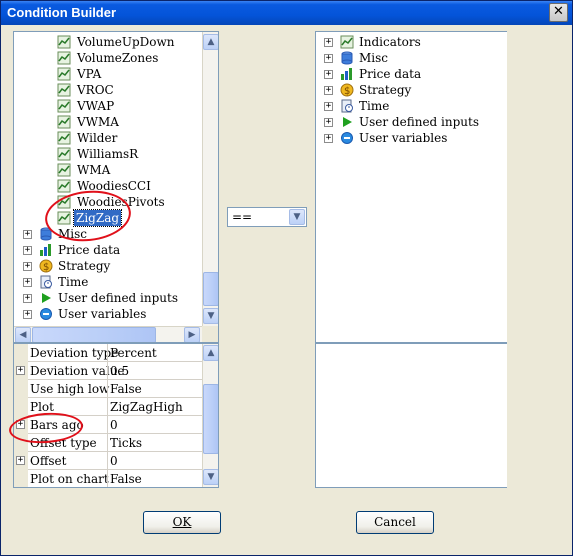 Image resolution: width=573 pixels, height=556 pixels. Describe the element at coordinates (42, 407) in the screenshot. I see `property-name: Plot` at that location.